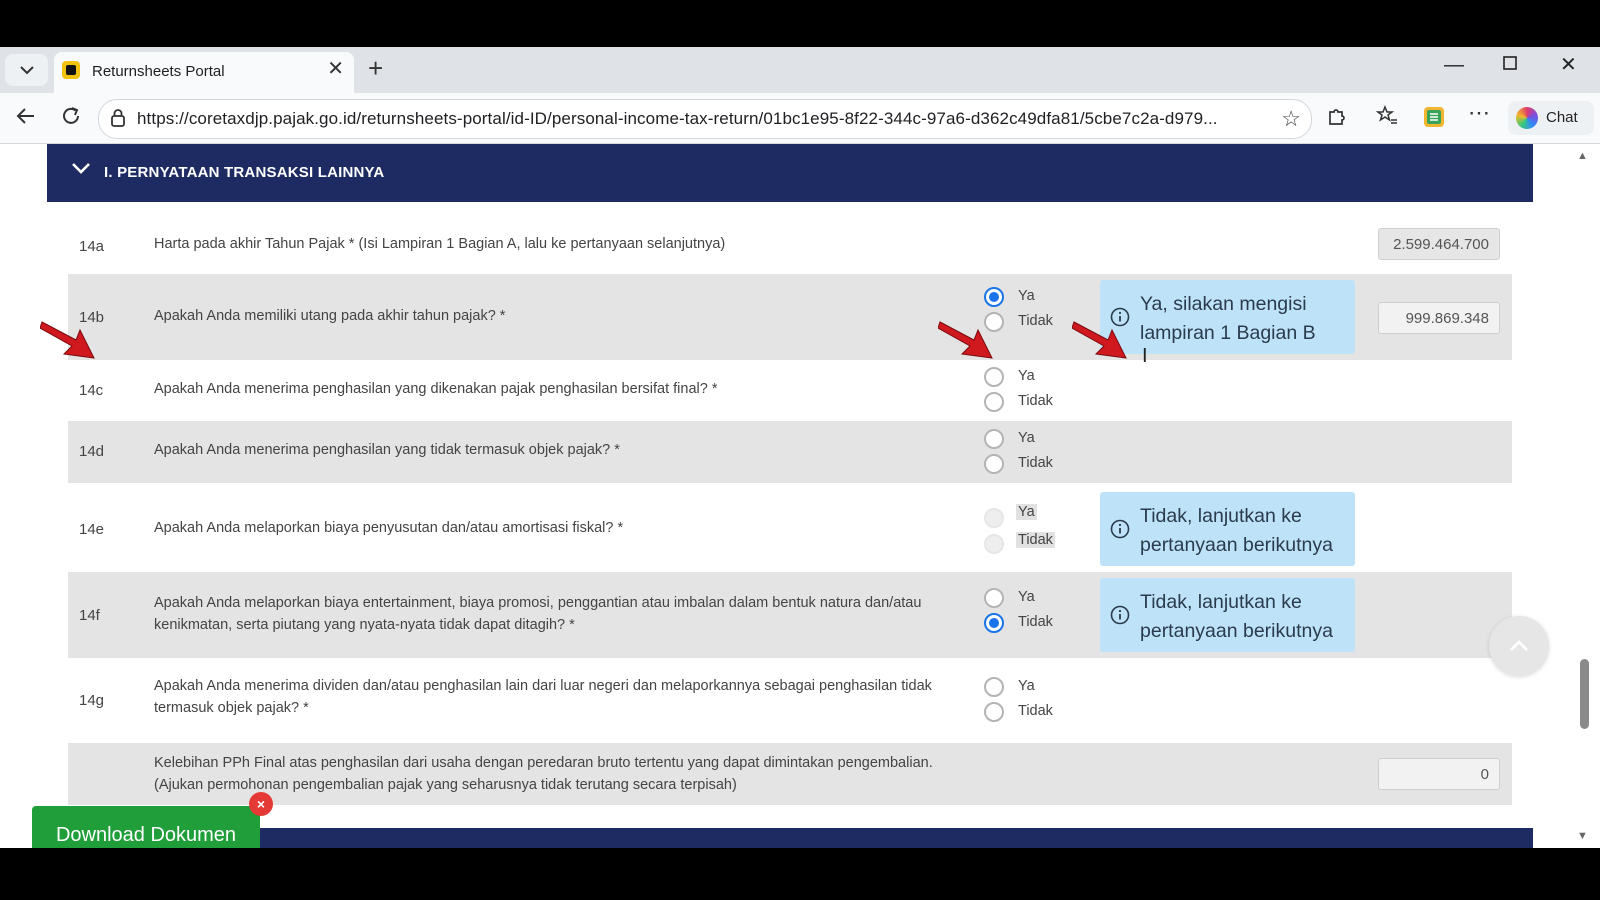 This screenshot has width=1600, height=900. I want to click on calculator-extension-icon, so click(1434, 119).